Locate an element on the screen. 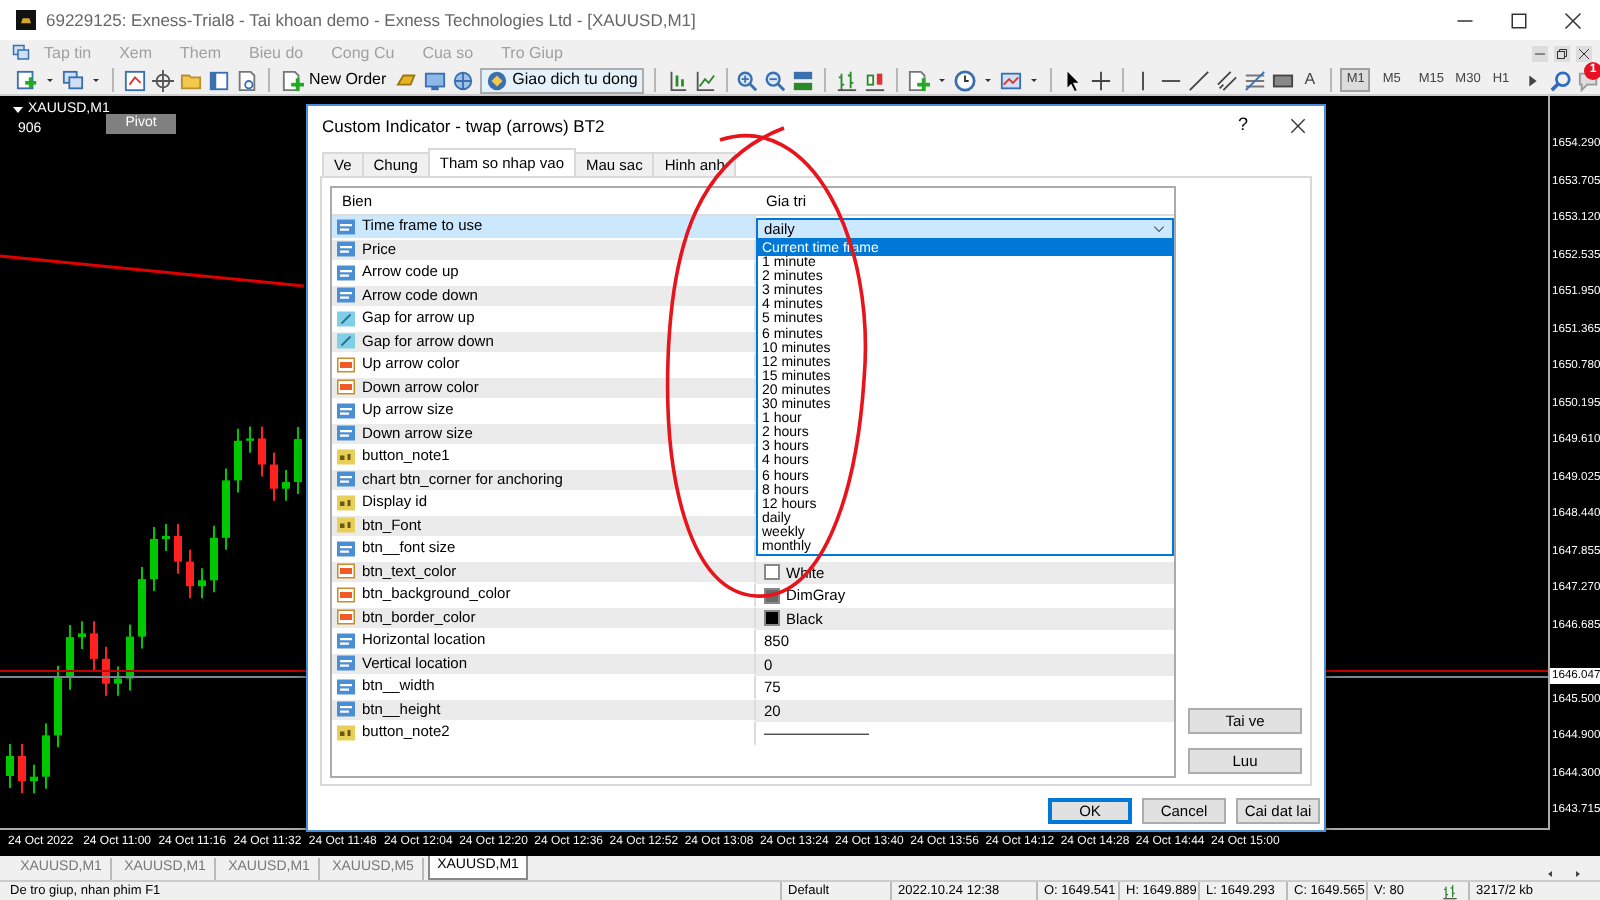 The width and height of the screenshot is (1600, 900). monitor-icon is located at coordinates (435, 80).